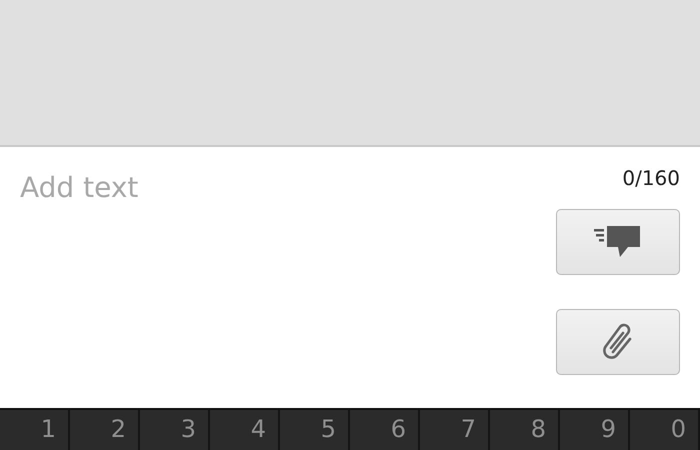  What do you see at coordinates (245, 430) in the screenshot?
I see `keyboard-key: 4` at bounding box center [245, 430].